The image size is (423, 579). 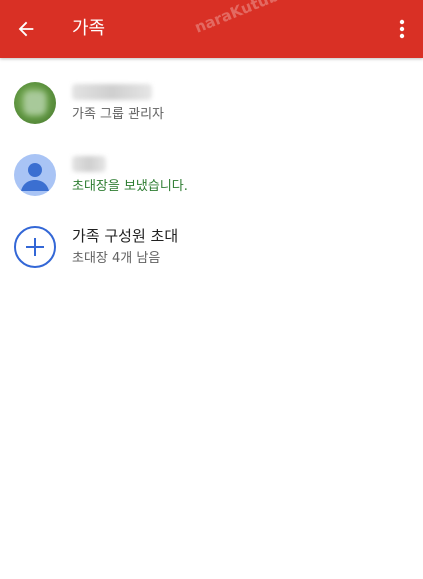 What do you see at coordinates (211, 104) in the screenshot?
I see `family-member-row-admin: 가족 그룹 관리자` at bounding box center [211, 104].